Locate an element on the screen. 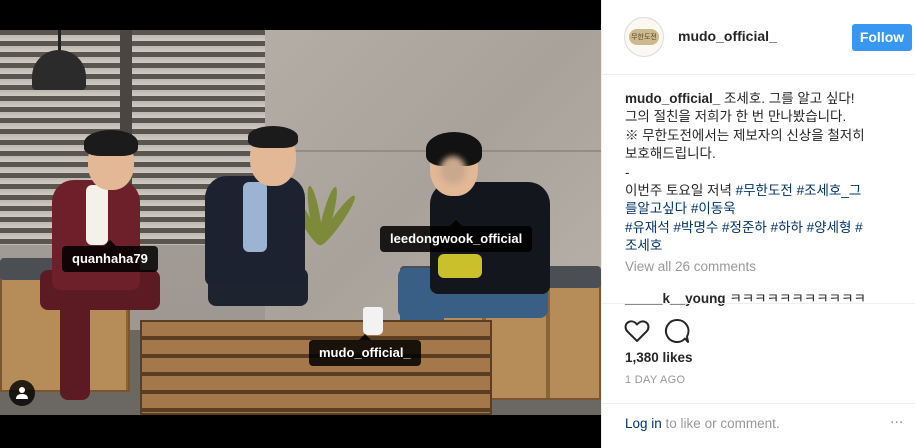  login-prompt: Log in to like or comment. is located at coordinates (702, 423).